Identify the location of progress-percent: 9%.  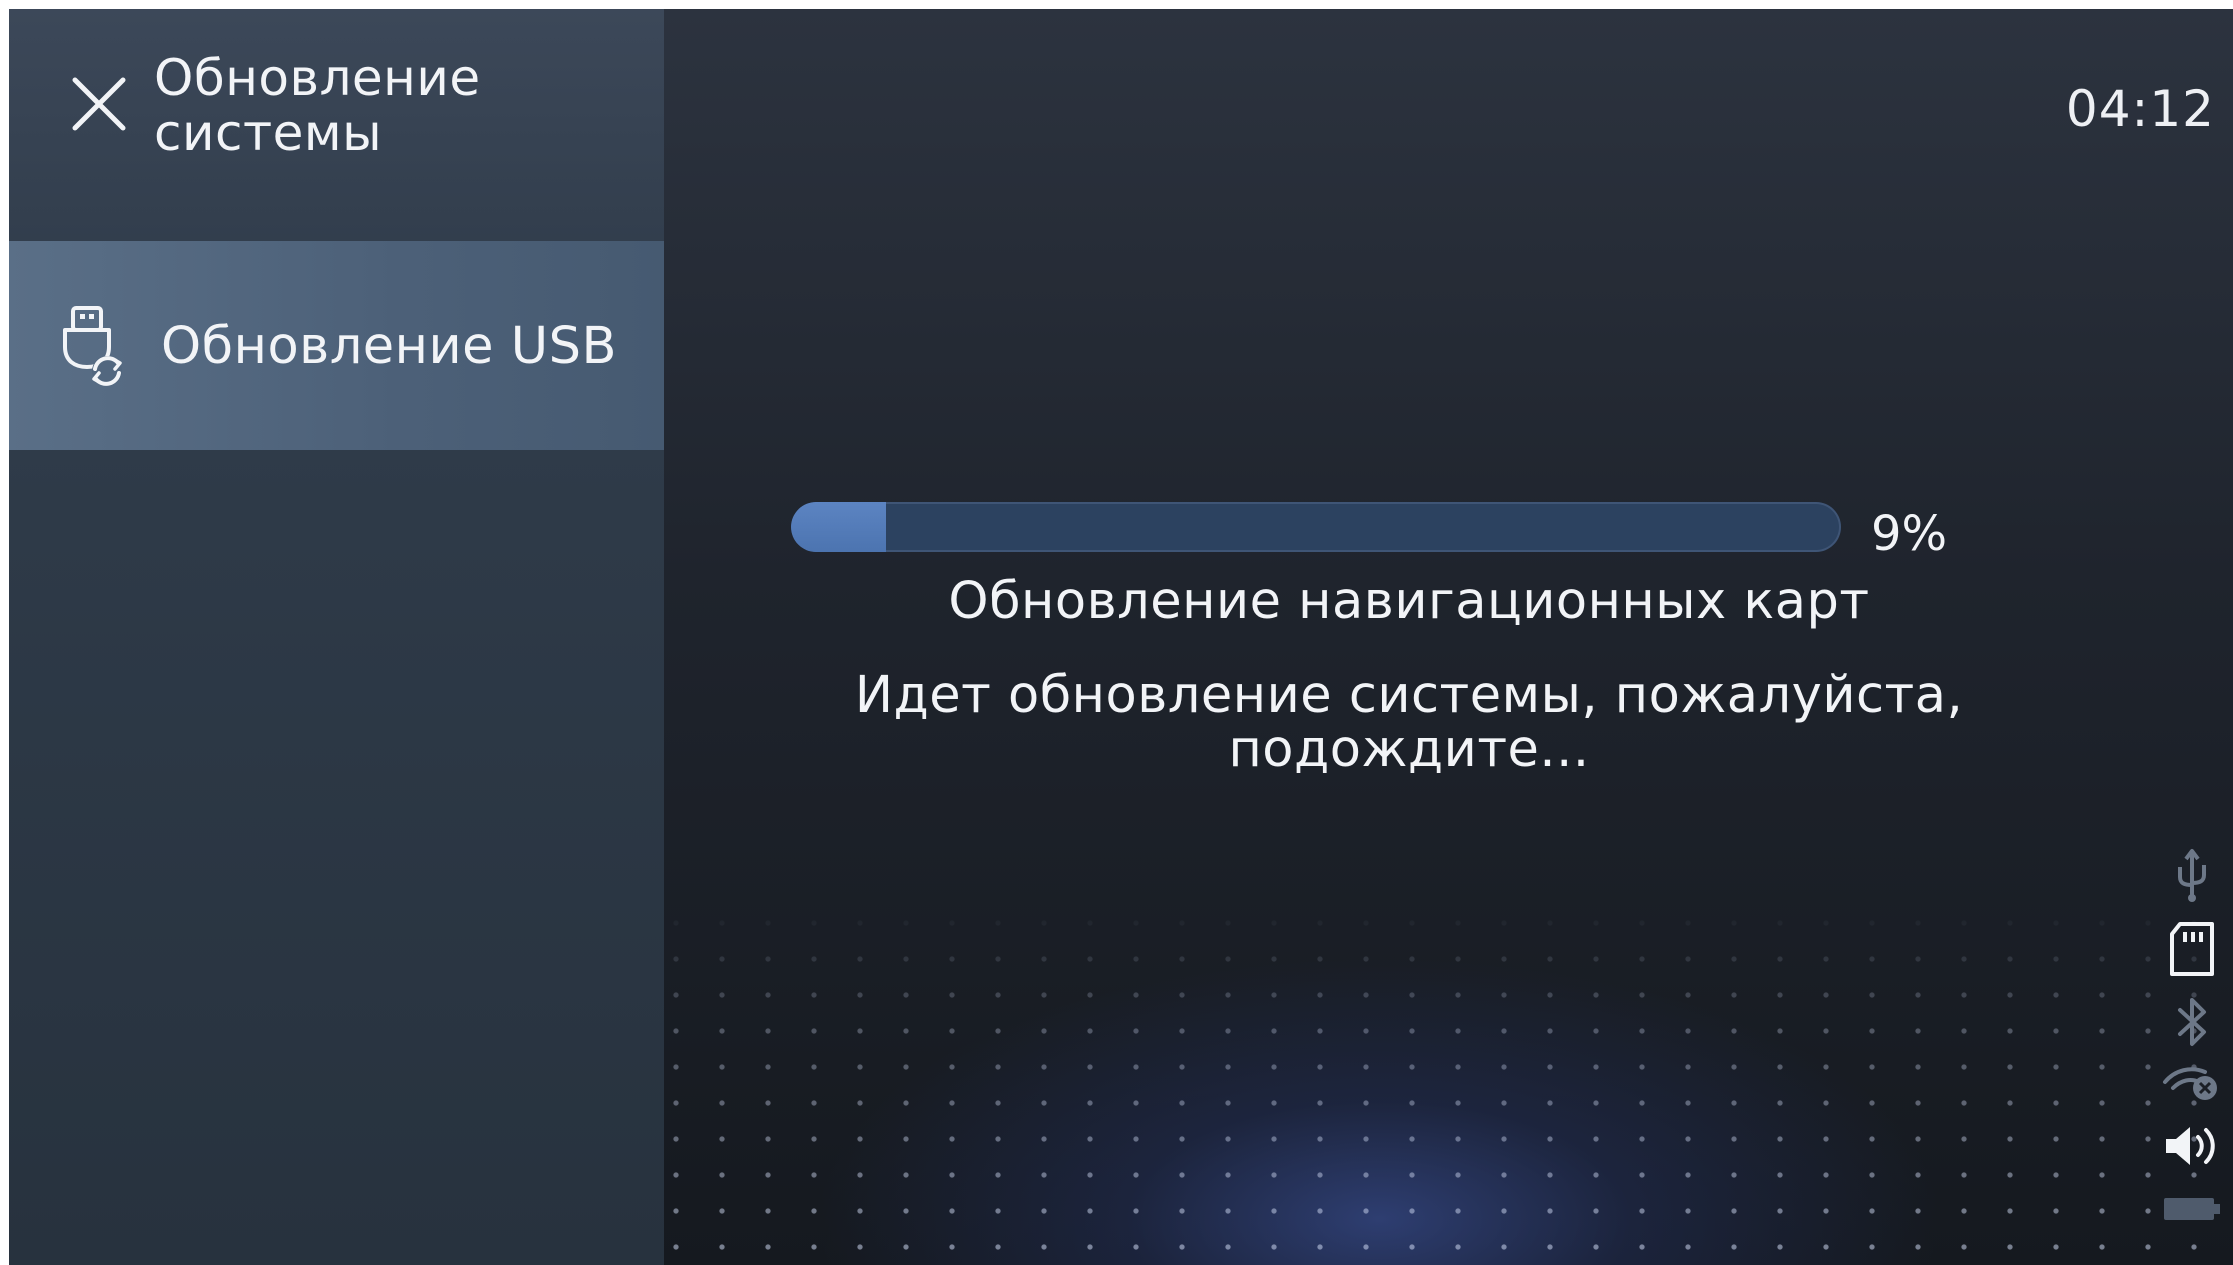
(1909, 534).